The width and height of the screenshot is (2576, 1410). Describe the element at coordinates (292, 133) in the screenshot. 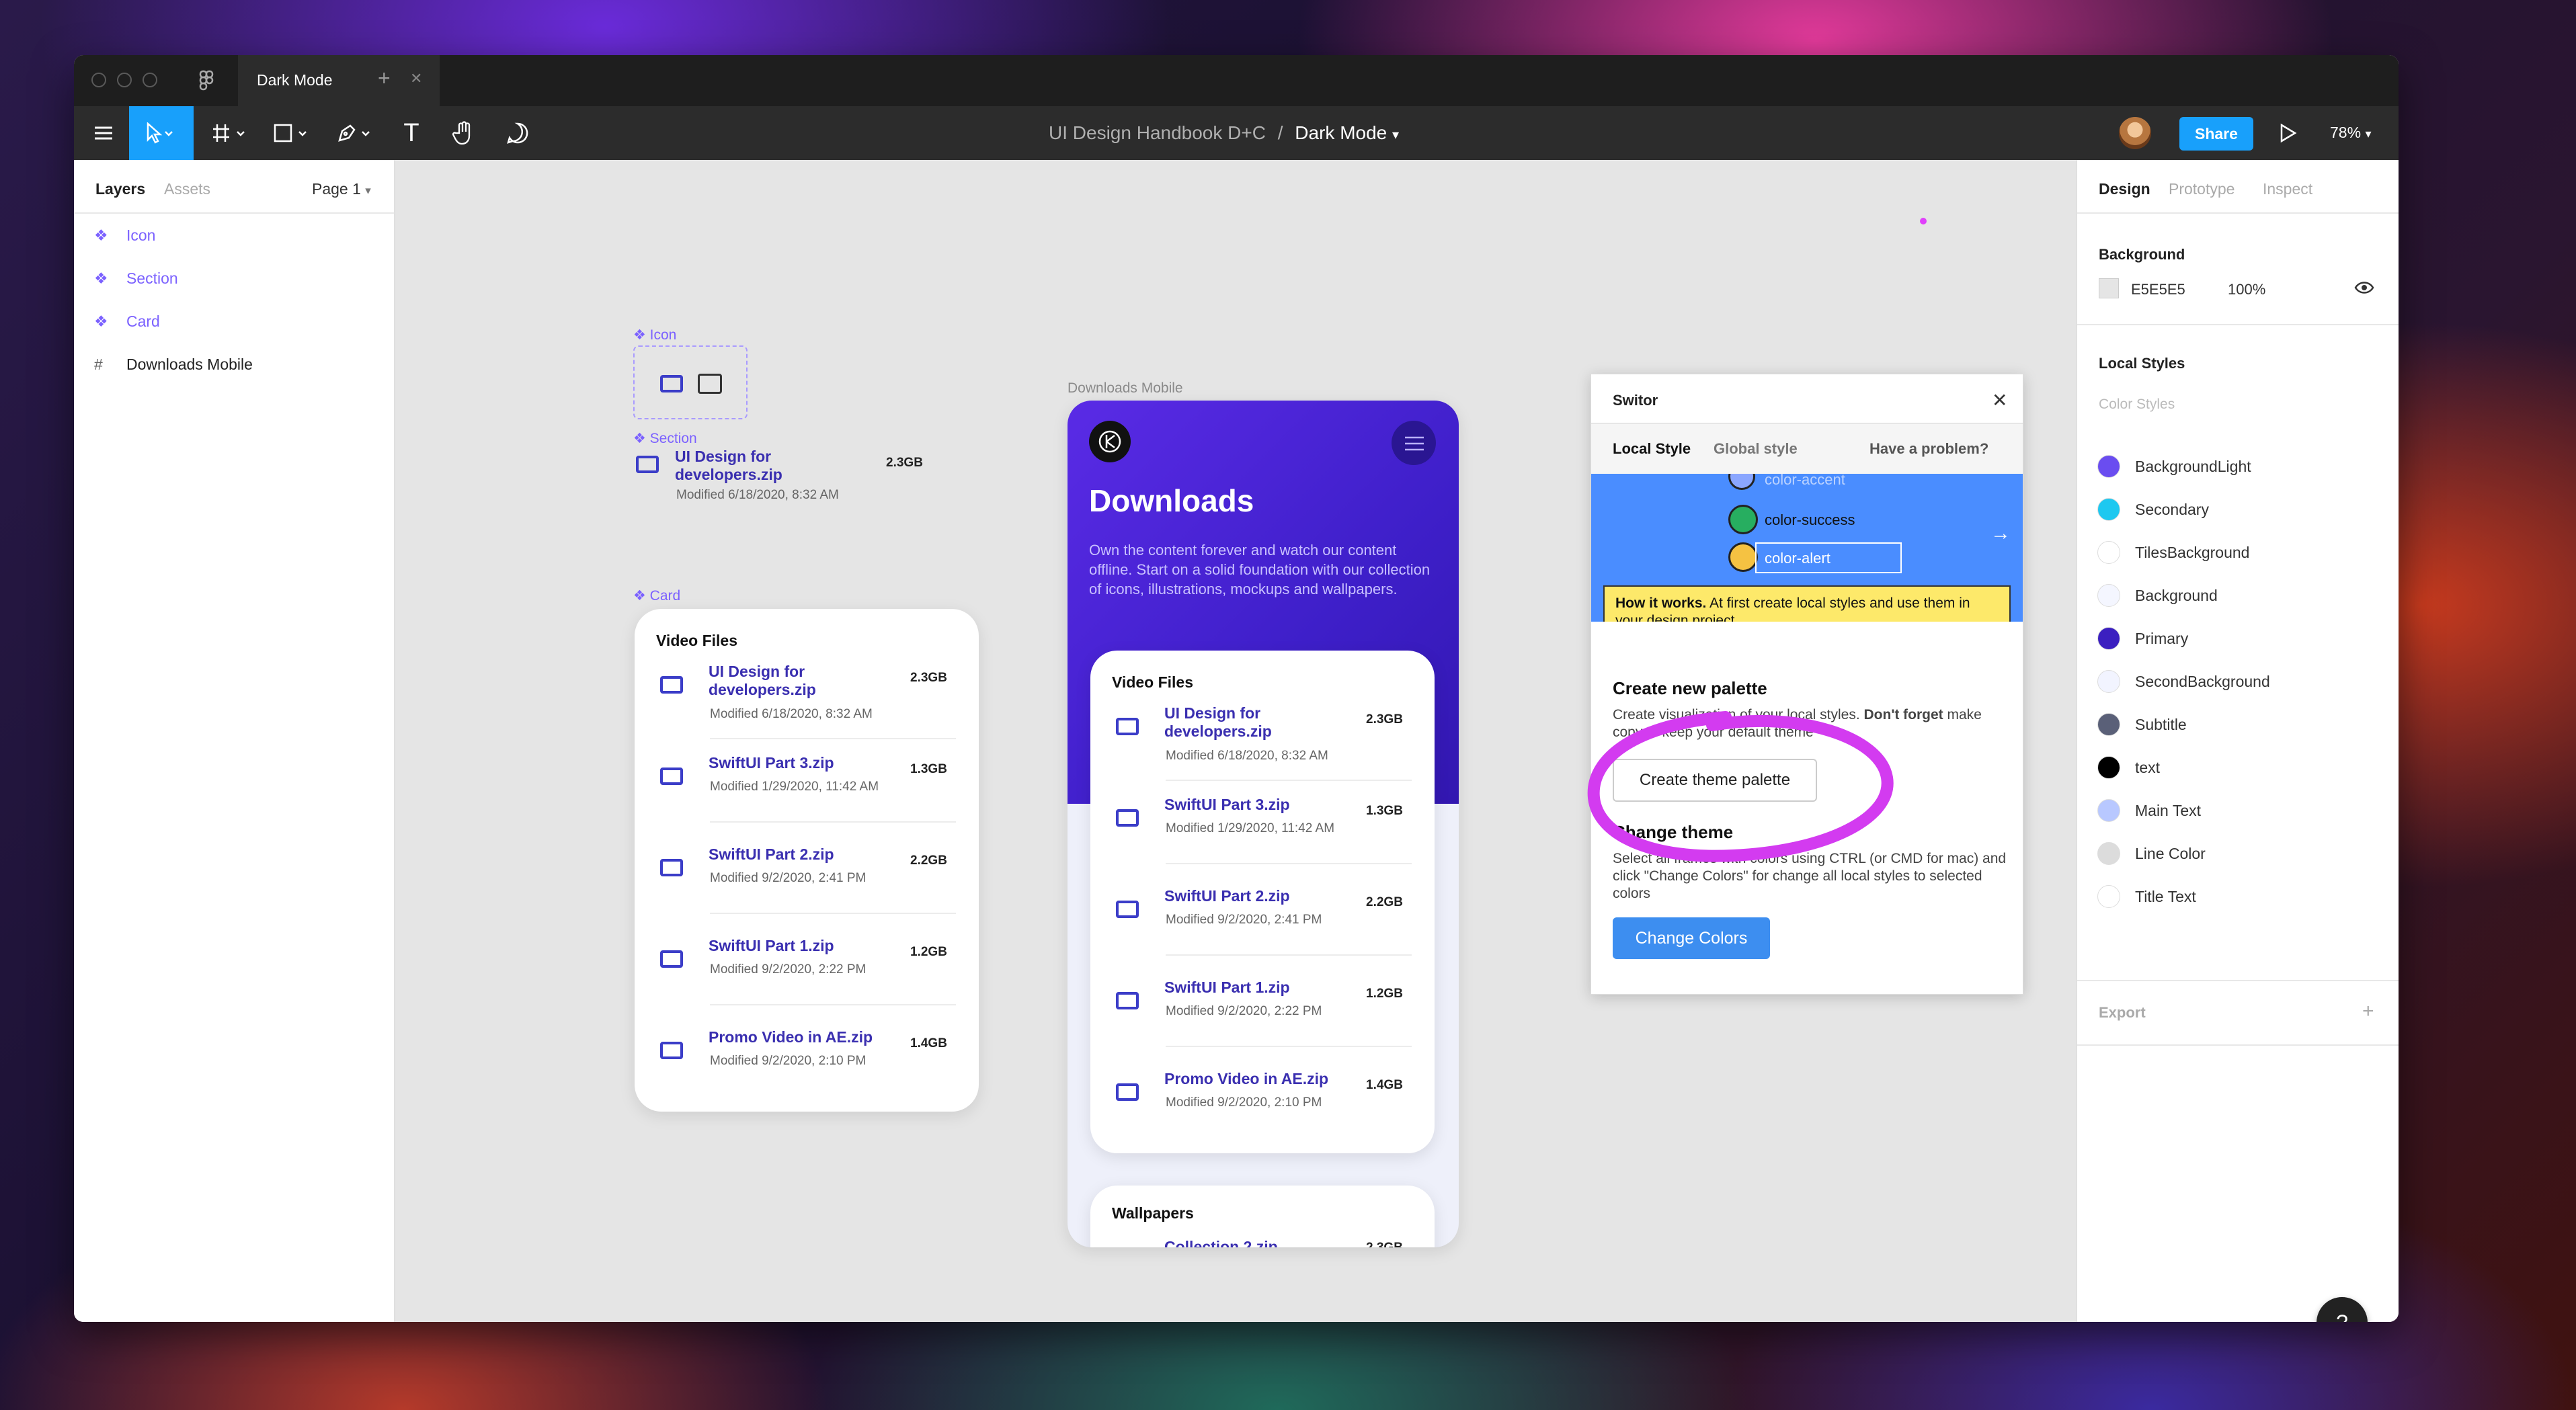

I see `rectangle-tool-icon` at that location.